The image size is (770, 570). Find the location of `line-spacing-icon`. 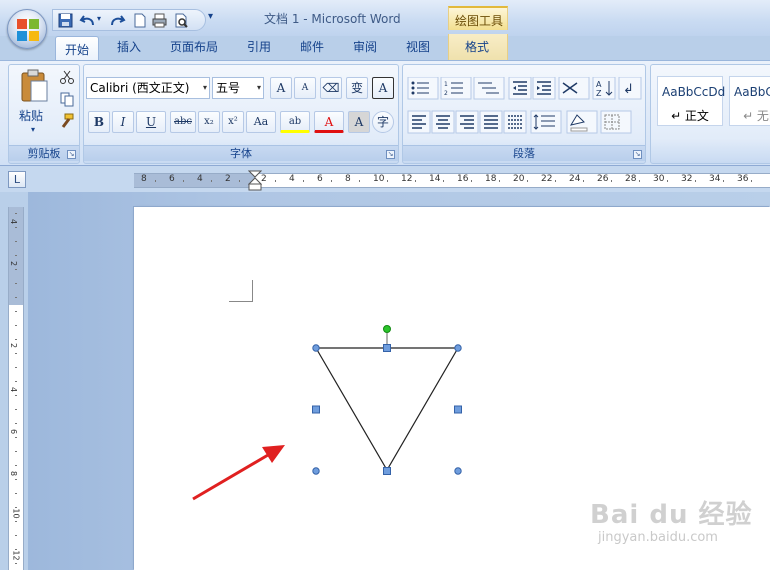

line-spacing-icon is located at coordinates (546, 122).